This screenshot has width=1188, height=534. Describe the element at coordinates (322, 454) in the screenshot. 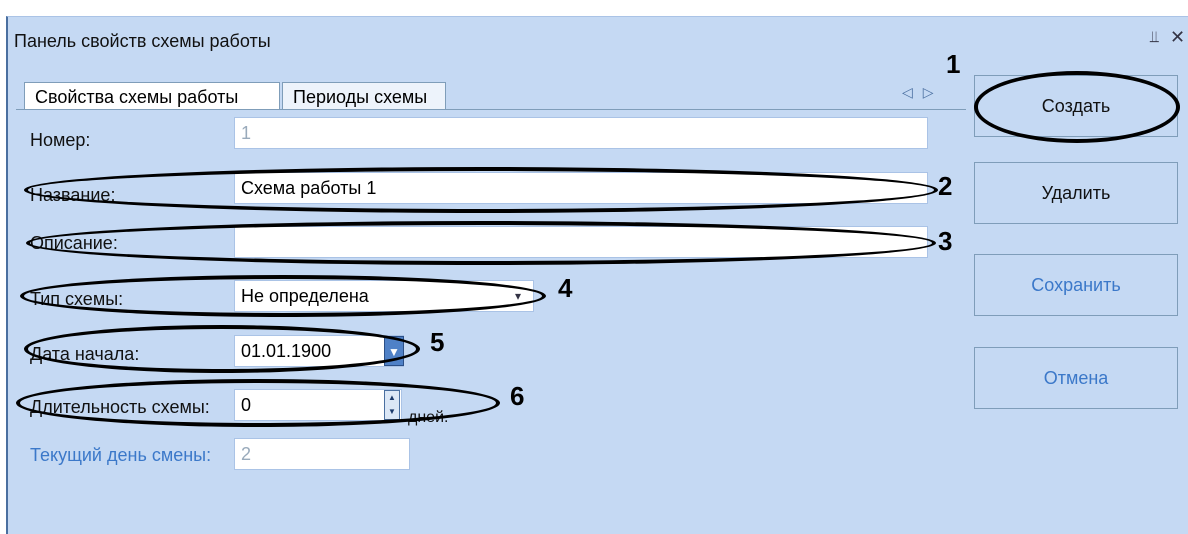

I see `current-day-field: 2` at that location.